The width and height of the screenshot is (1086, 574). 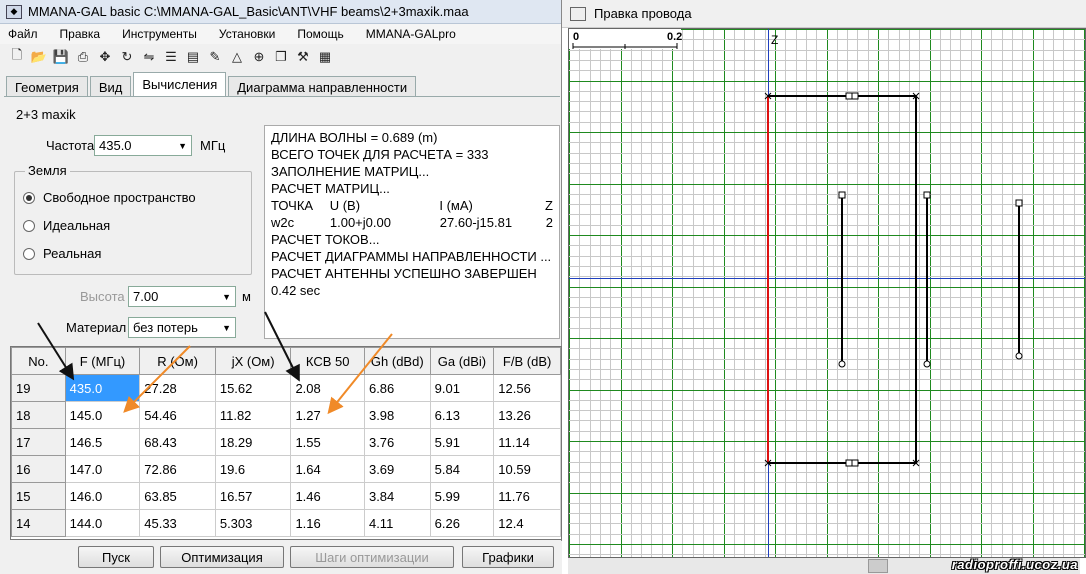 What do you see at coordinates (109, 197) in the screenshot?
I see `radio-free-space: Свободное пространство` at bounding box center [109, 197].